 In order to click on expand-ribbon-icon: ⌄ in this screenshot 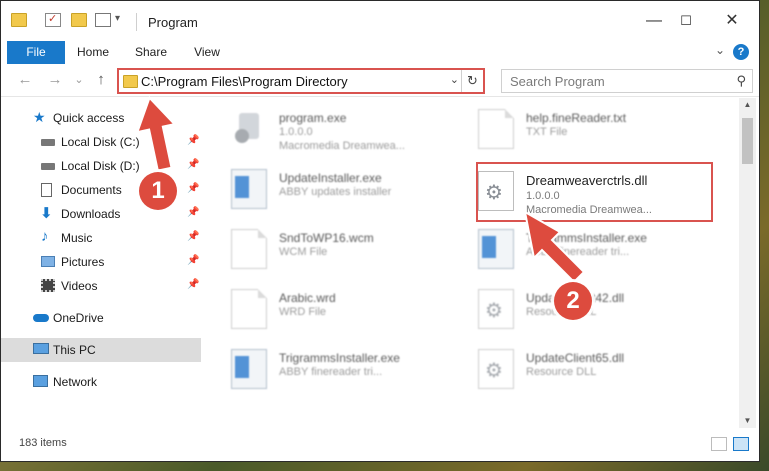, I will do `click(720, 50)`.